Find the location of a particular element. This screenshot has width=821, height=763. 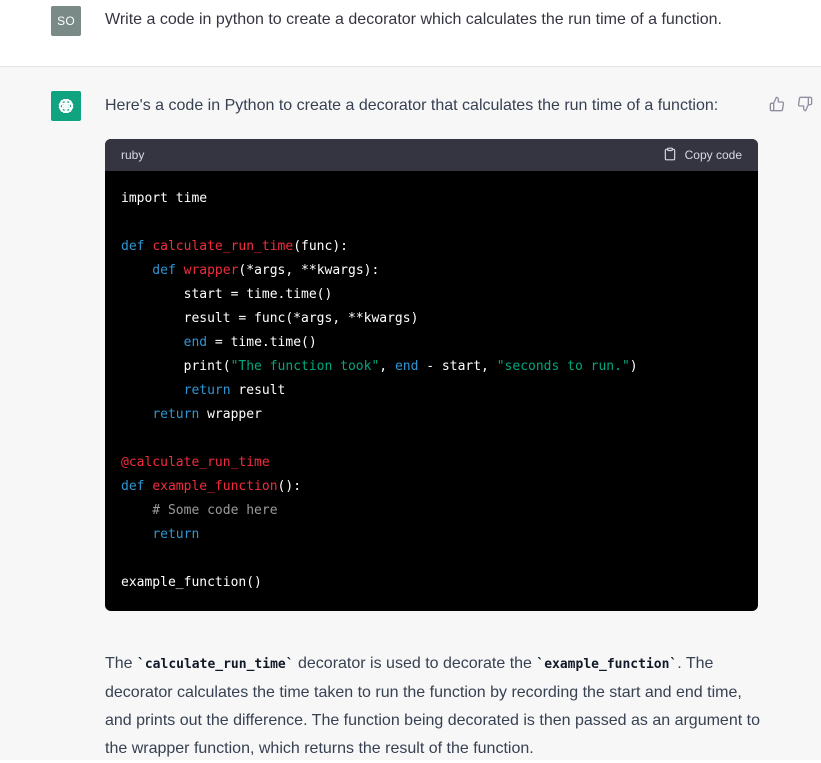

code-line: return result is located at coordinates (431, 391).